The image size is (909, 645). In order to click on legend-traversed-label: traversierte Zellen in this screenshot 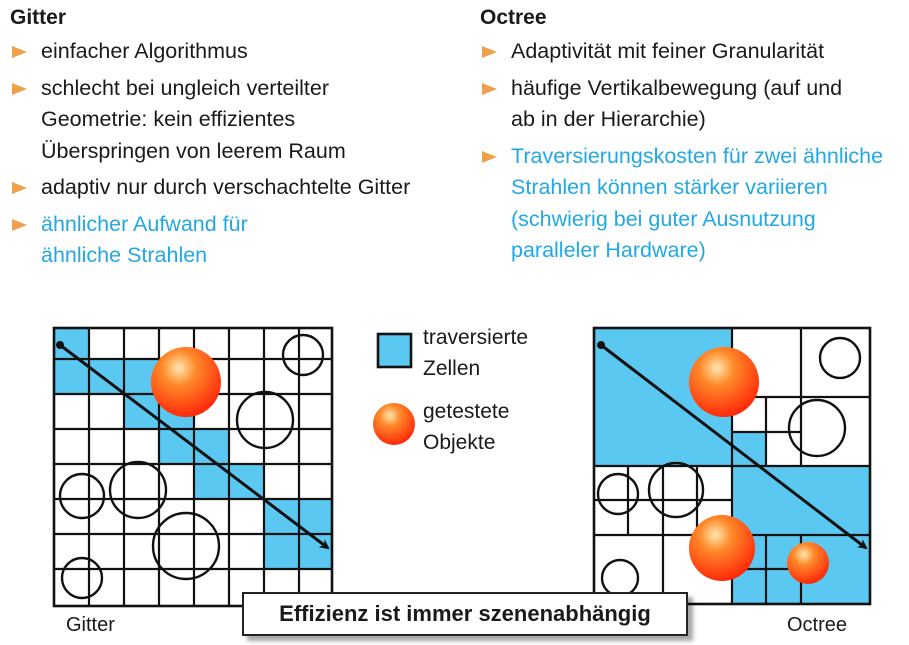, I will do `click(476, 353)`.